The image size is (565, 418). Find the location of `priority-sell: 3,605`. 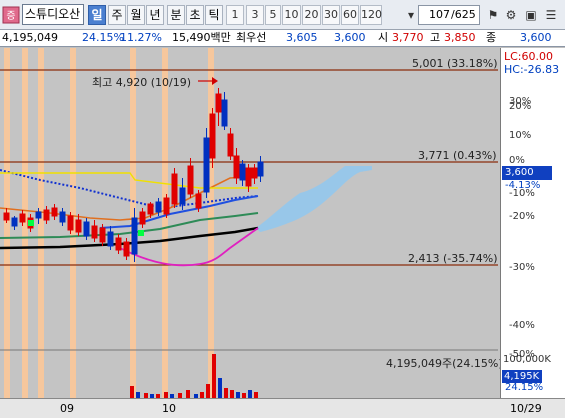

priority-sell: 3,605 is located at coordinates (302, 37).